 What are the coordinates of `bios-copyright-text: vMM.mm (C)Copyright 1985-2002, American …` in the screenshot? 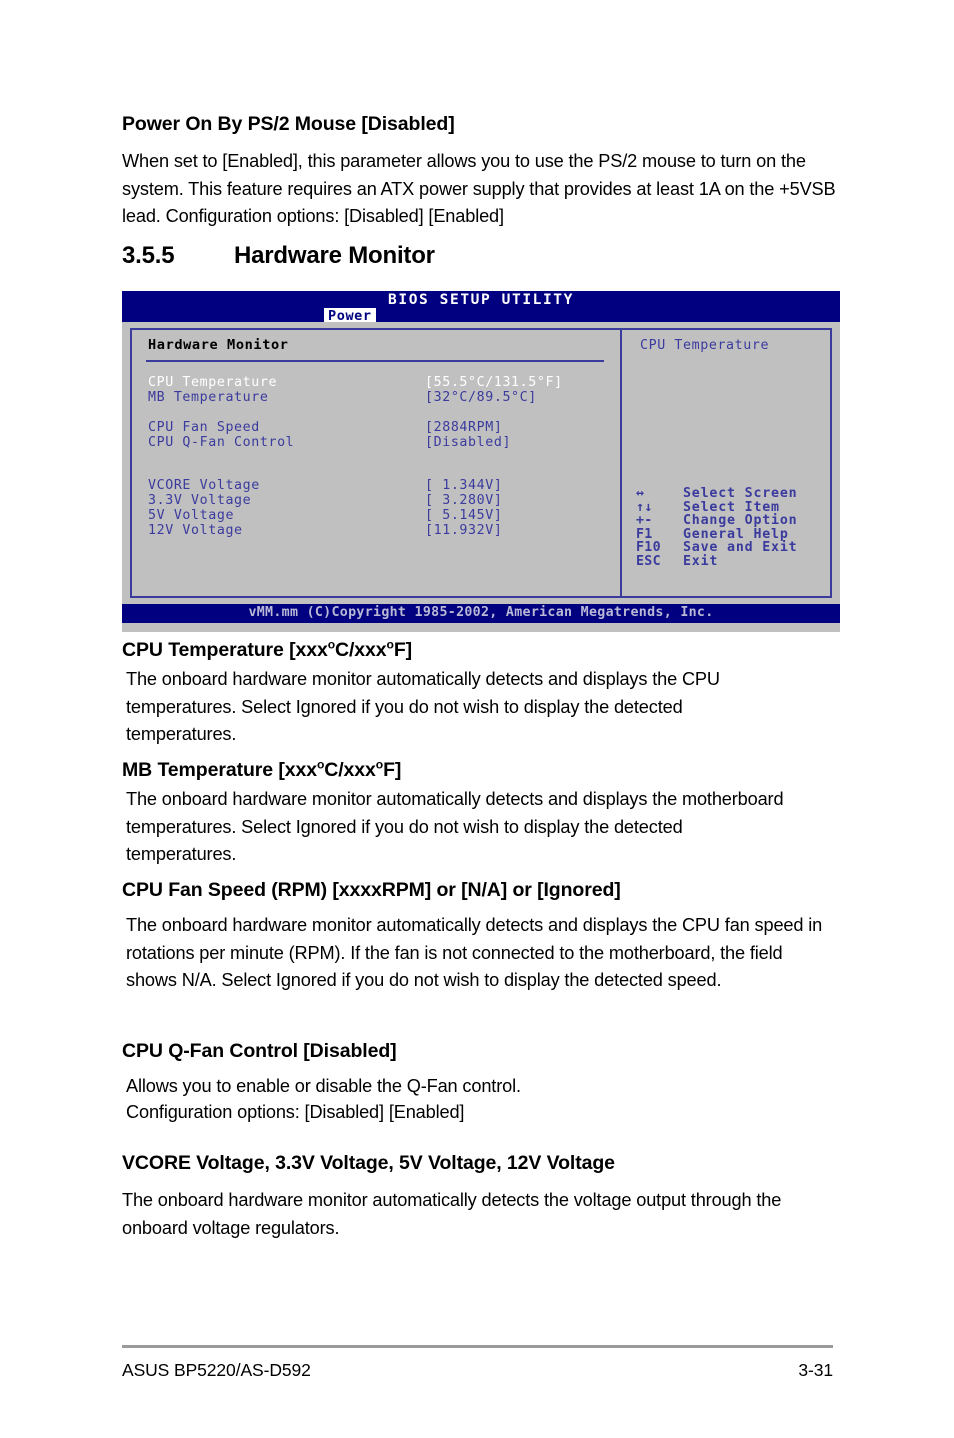 It's located at (481, 612).